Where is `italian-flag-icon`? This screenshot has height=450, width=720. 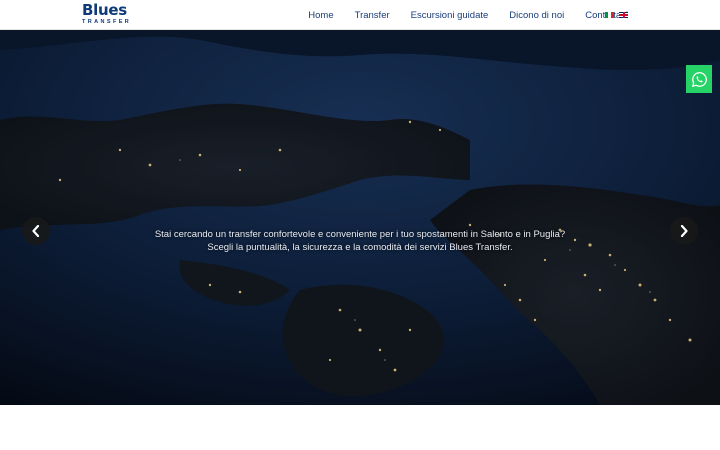
italian-flag-icon is located at coordinates (609, 15).